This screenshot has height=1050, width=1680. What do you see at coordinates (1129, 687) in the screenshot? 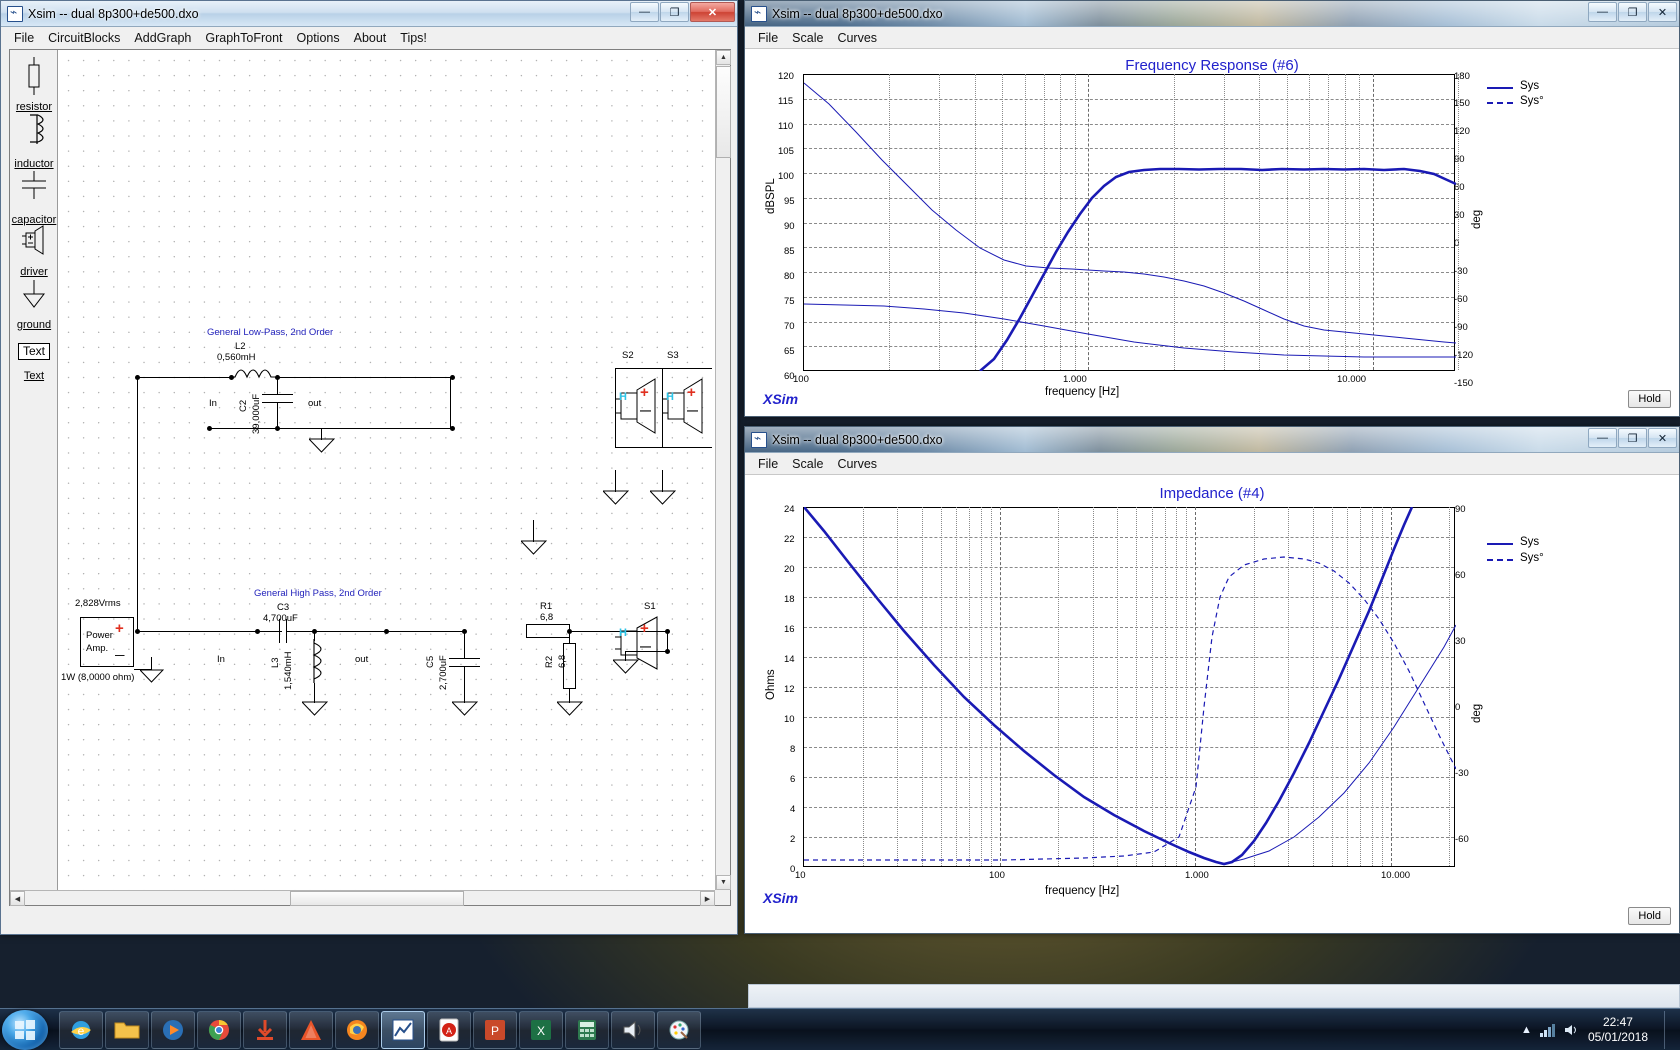
I see `graph2-plot-area` at bounding box center [1129, 687].